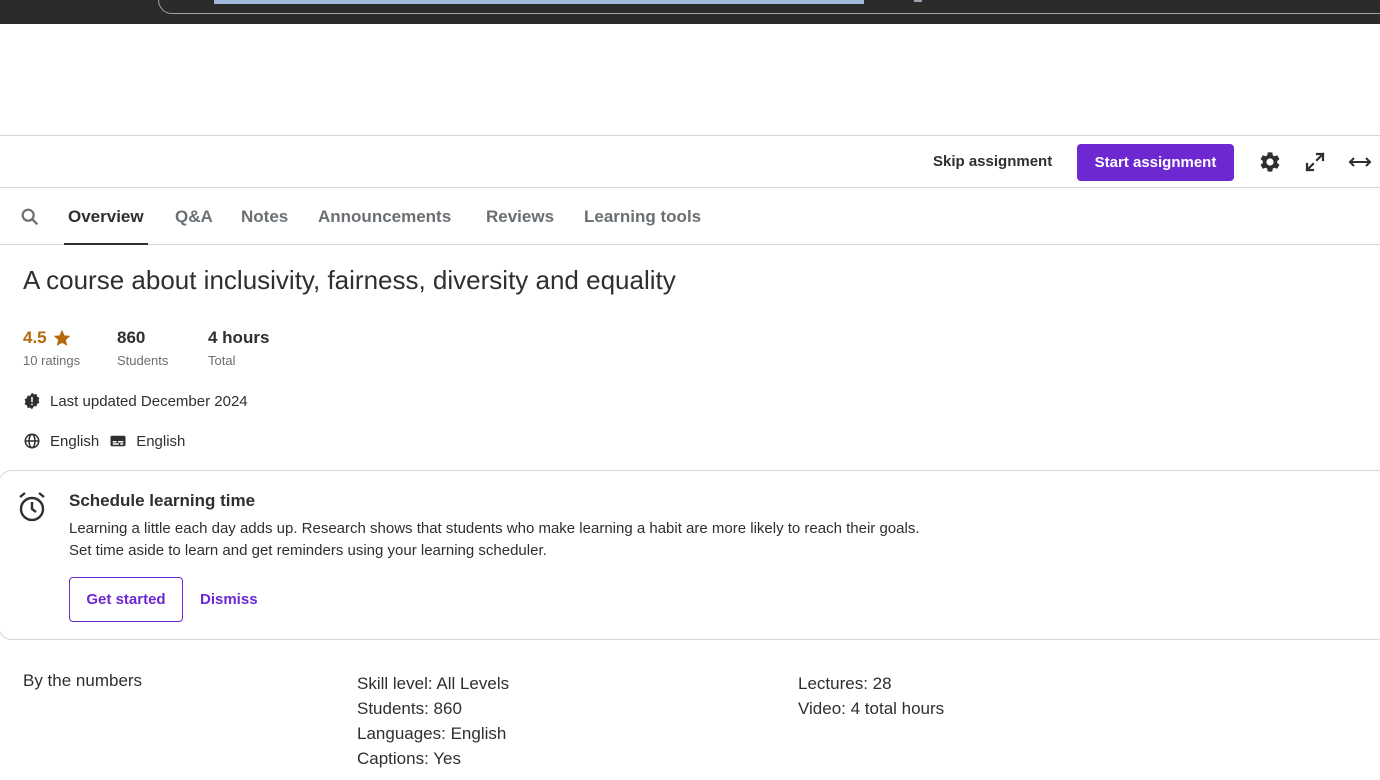 The width and height of the screenshot is (1380, 780). Describe the element at coordinates (992, 162) in the screenshot. I see `skip-assignment-button: Skip assignment` at that location.